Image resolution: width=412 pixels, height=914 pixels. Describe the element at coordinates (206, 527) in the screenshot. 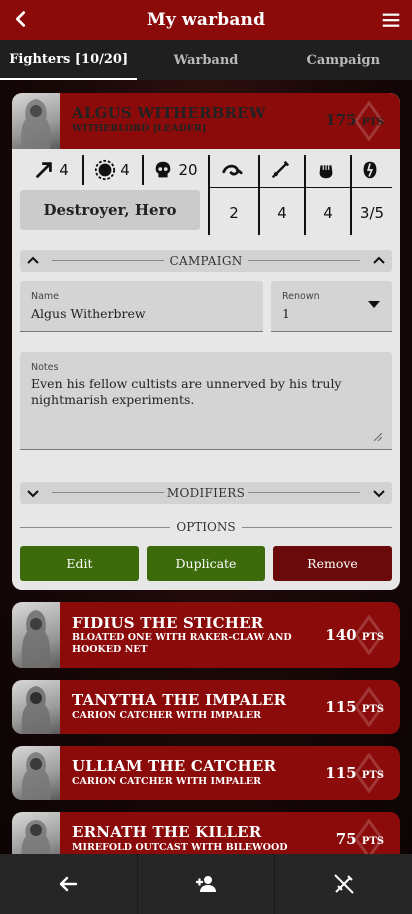

I see `options-divider: OPTIONS` at that location.